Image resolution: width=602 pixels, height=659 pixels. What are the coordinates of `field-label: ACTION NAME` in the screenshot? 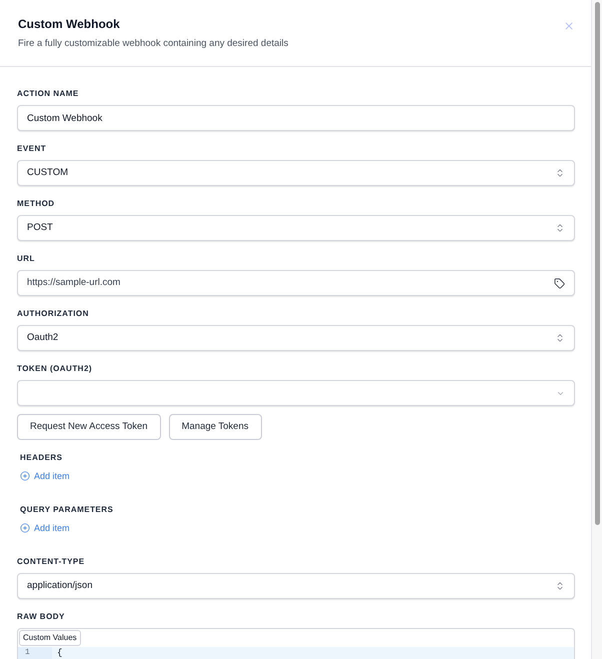 It's located at (48, 94).